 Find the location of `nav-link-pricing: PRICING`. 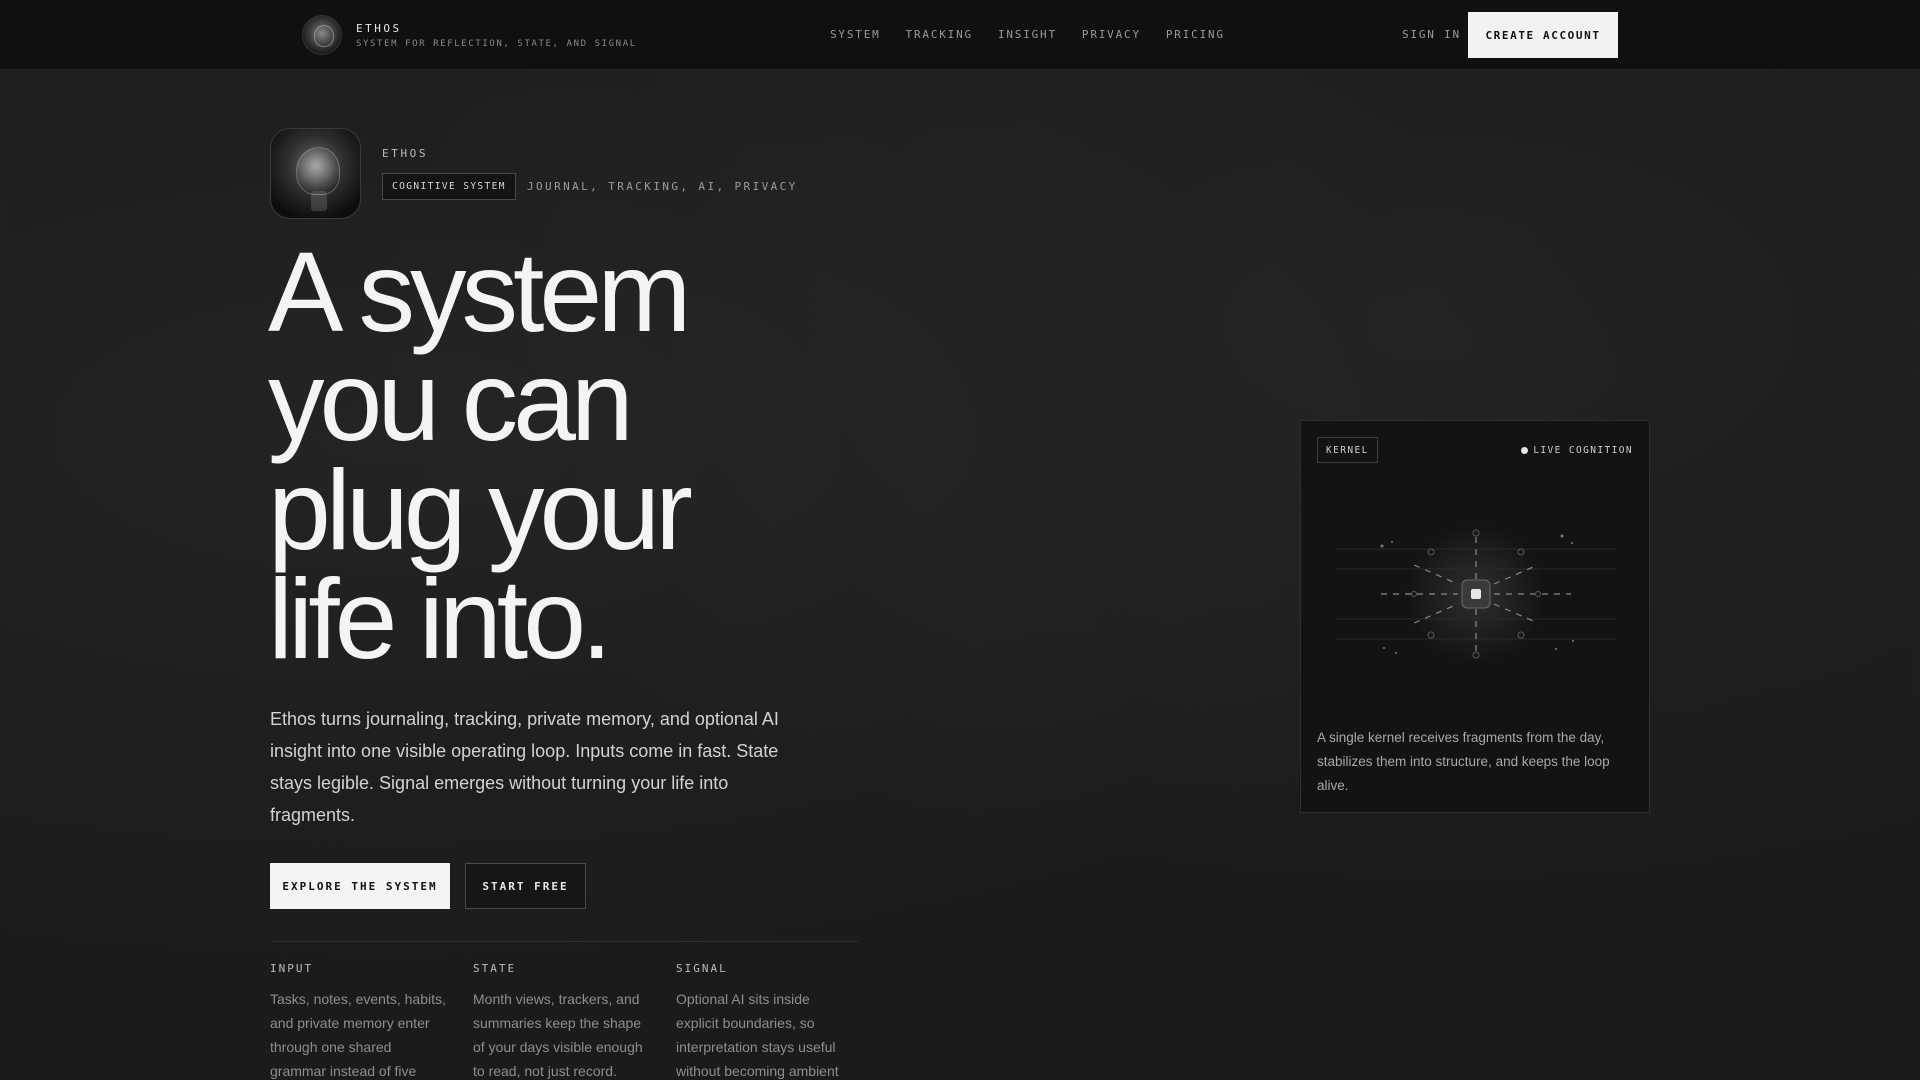

nav-link-pricing: PRICING is located at coordinates (1195, 34).